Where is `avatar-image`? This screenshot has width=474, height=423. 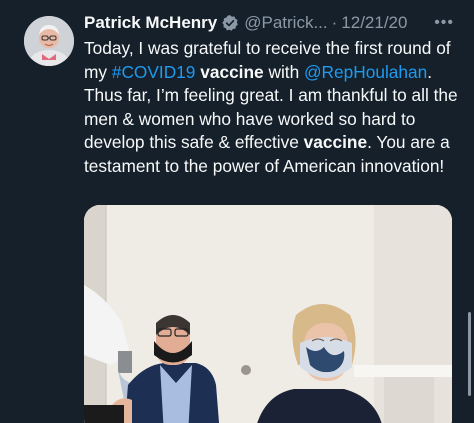 avatar-image is located at coordinates (49, 41).